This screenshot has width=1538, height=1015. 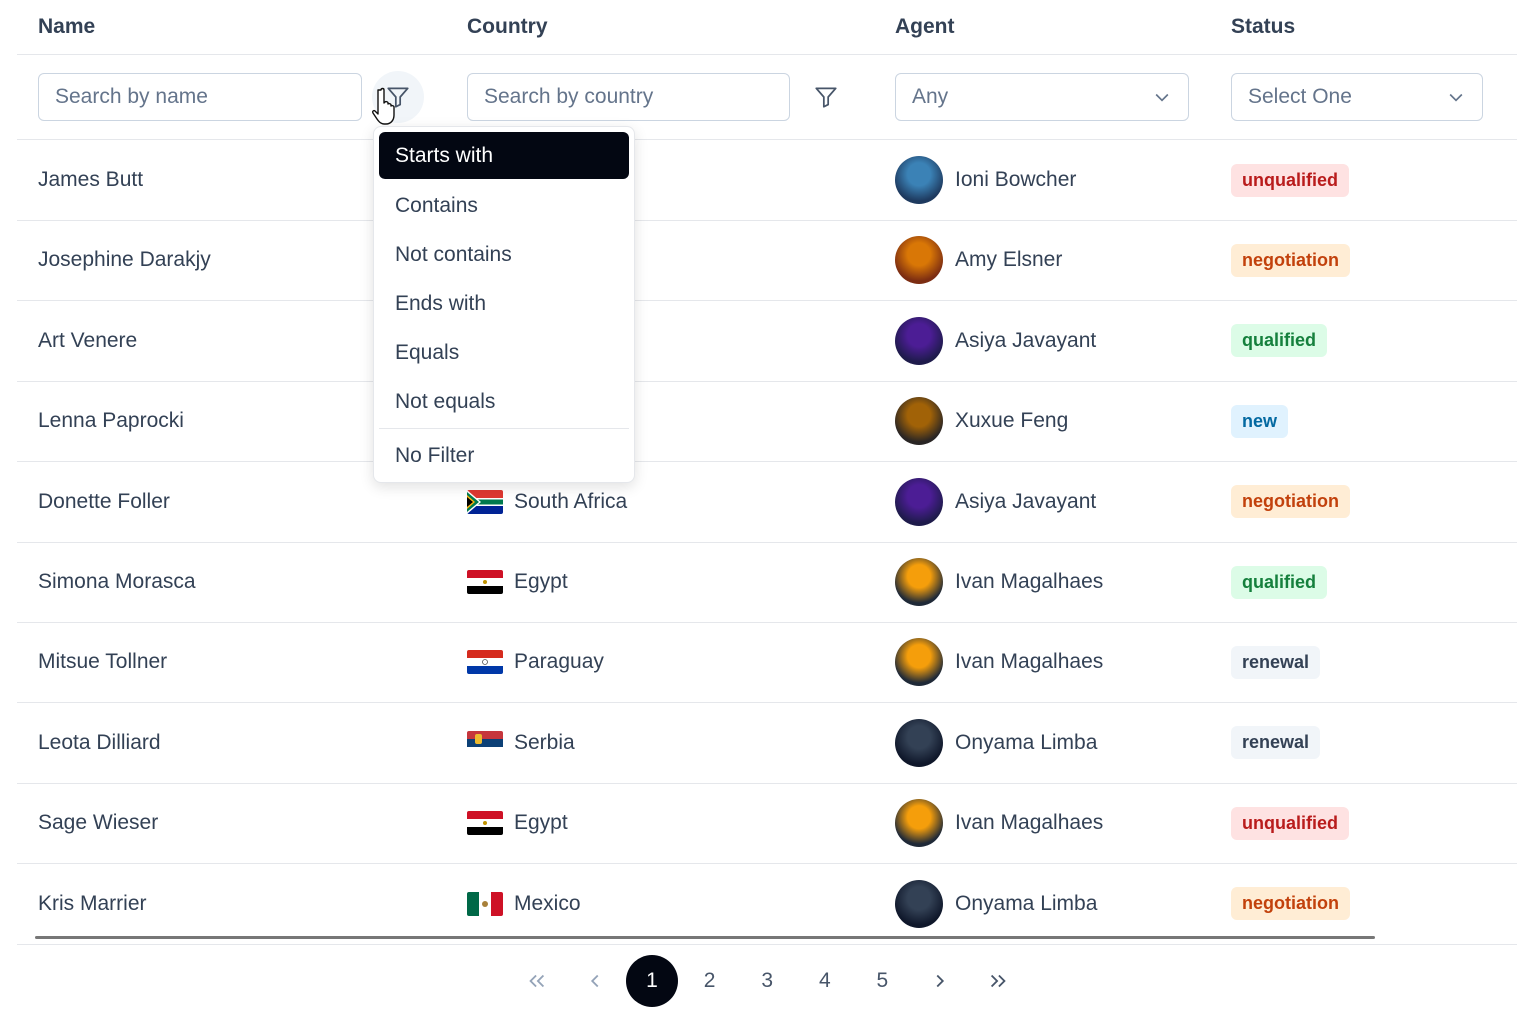 What do you see at coordinates (1026, 742) in the screenshot?
I see `agent-name: Onyama Limba` at bounding box center [1026, 742].